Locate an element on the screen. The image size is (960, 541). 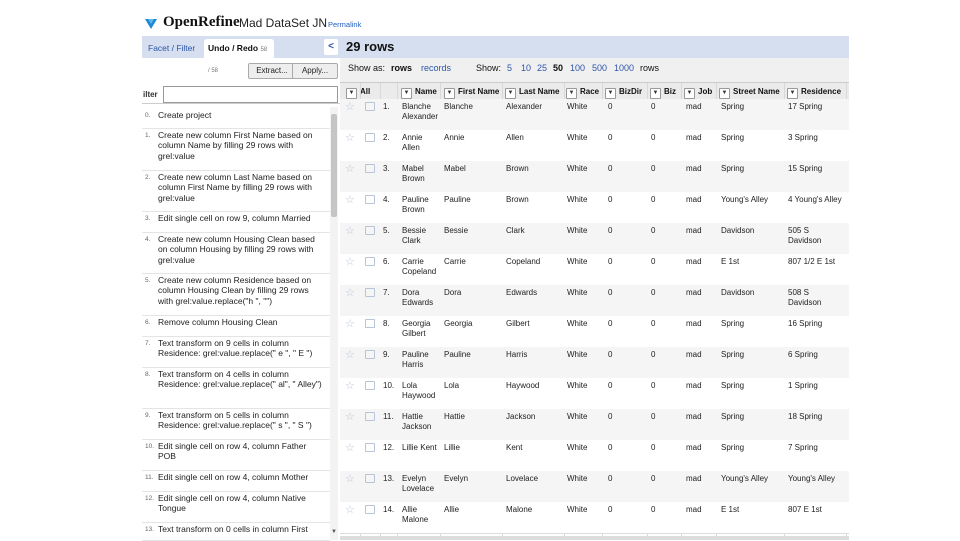
page-size-option: 5 is located at coordinates (509, 68).